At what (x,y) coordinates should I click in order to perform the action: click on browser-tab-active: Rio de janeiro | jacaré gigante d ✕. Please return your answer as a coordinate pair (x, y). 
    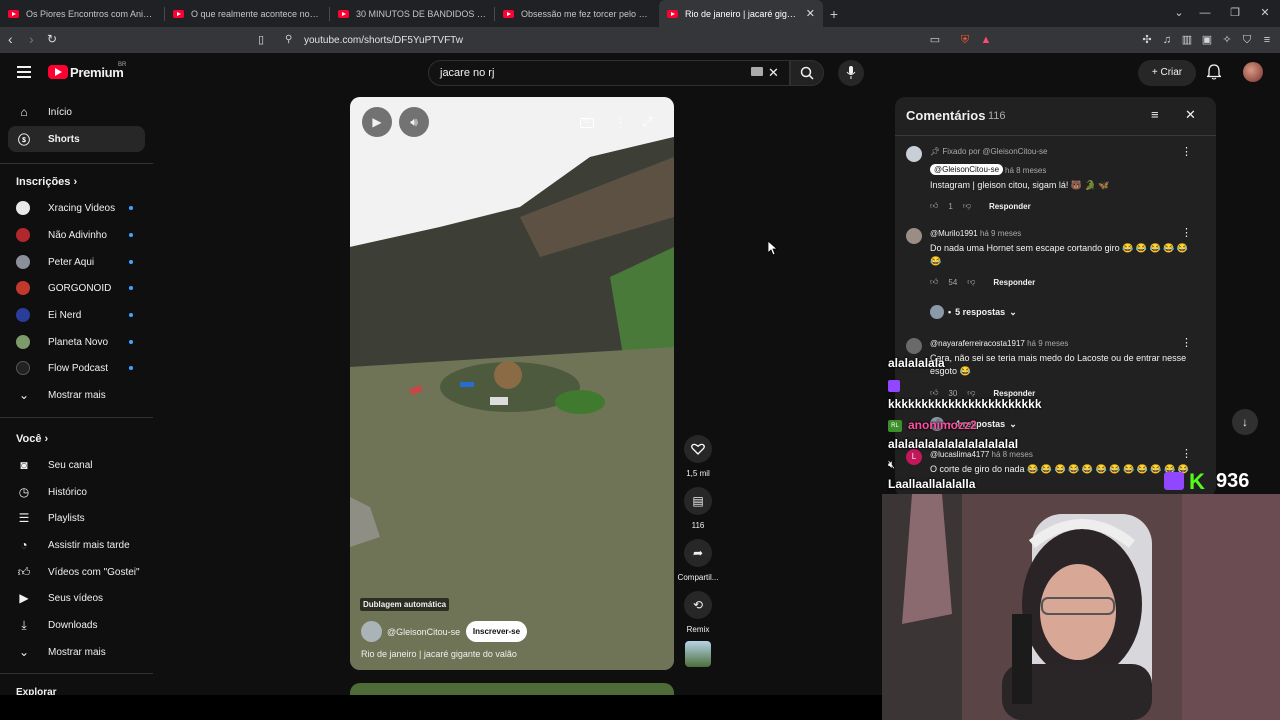
    Looking at the image, I should click on (741, 13).